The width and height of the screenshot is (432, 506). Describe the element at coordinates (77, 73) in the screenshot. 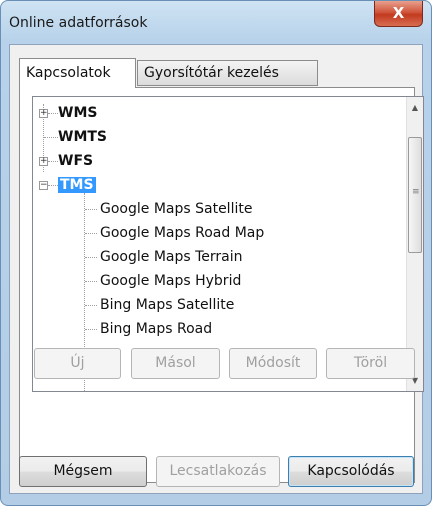

I see `tab-connections: Kapcsolatok` at that location.